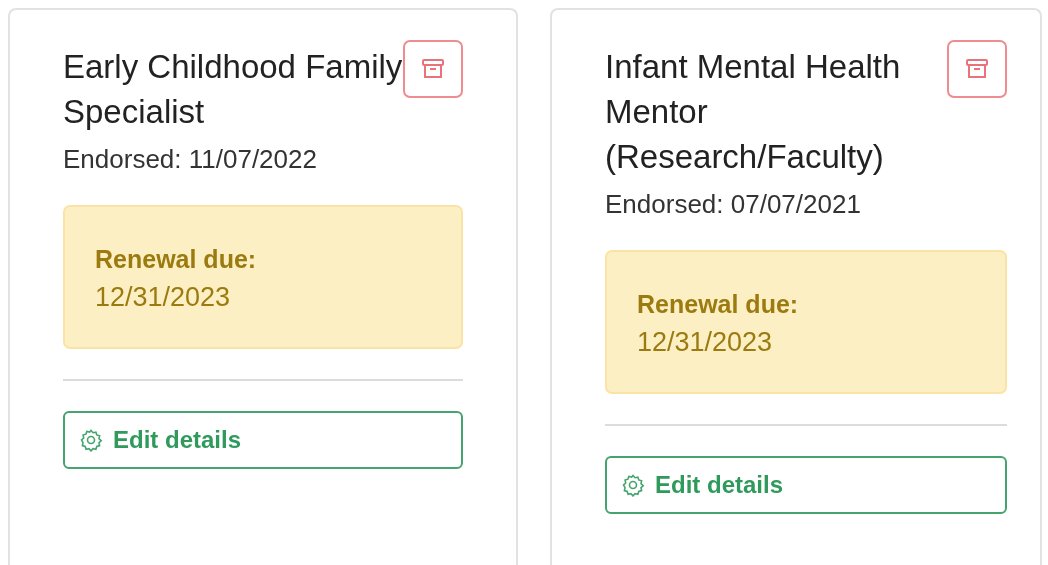 This screenshot has width=1048, height=565. I want to click on endorsed-date: Endorsed: 07/07/2021, so click(733, 204).